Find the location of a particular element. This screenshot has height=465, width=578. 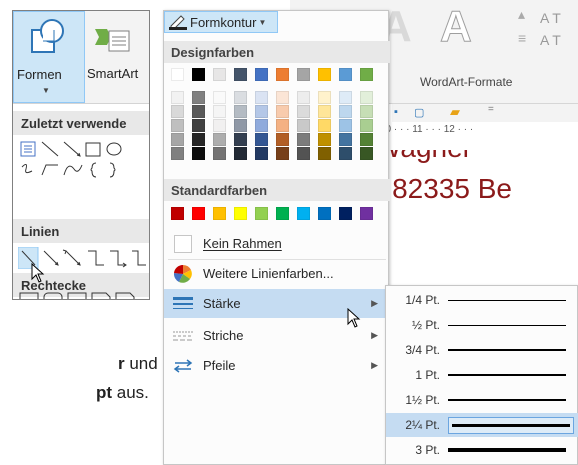

weight-line is located at coordinates (507, 300).